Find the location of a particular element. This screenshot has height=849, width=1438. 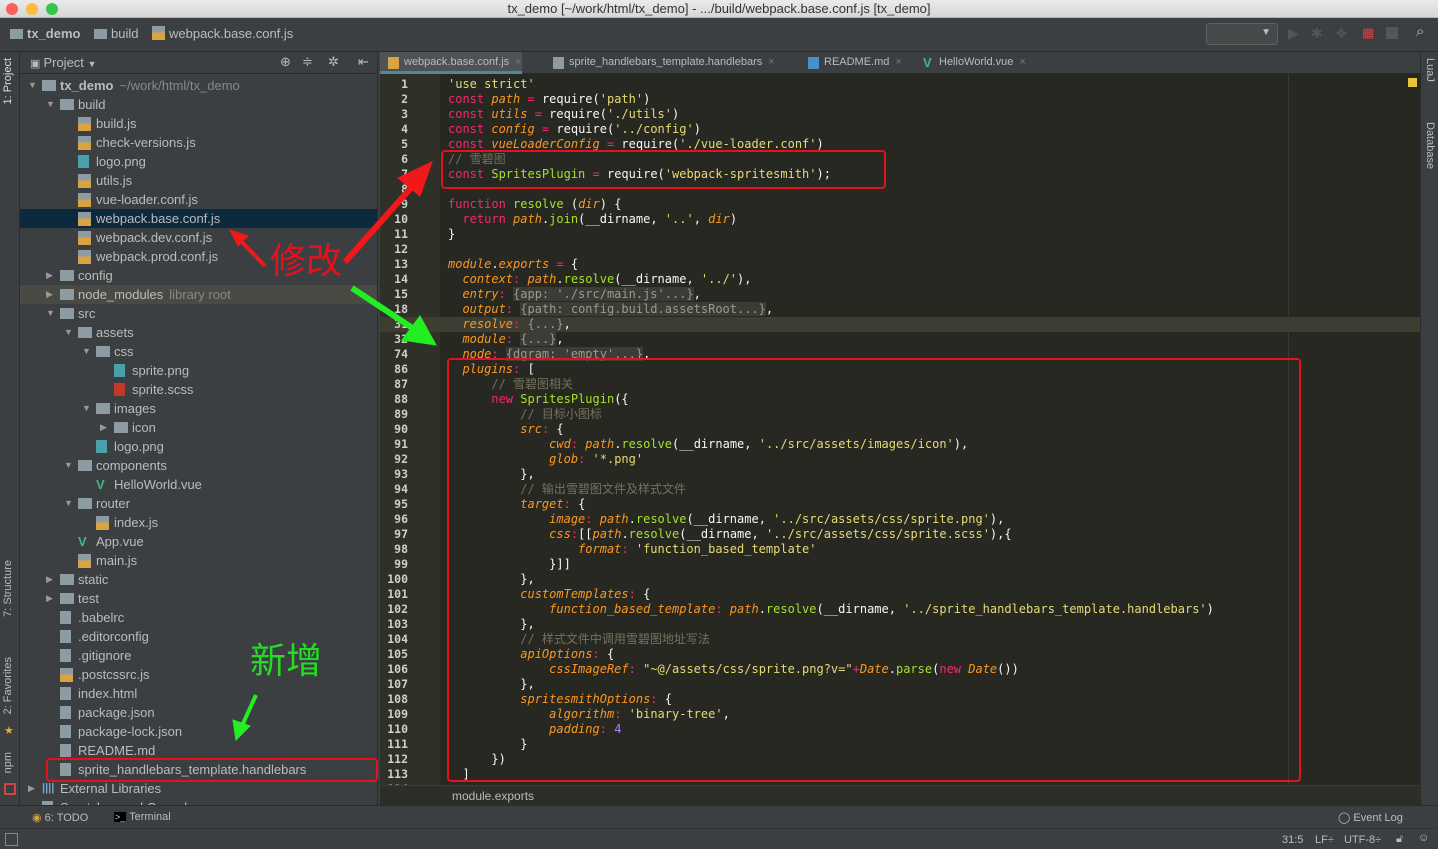

added-annotation: 新增 is located at coordinates (286, 661).